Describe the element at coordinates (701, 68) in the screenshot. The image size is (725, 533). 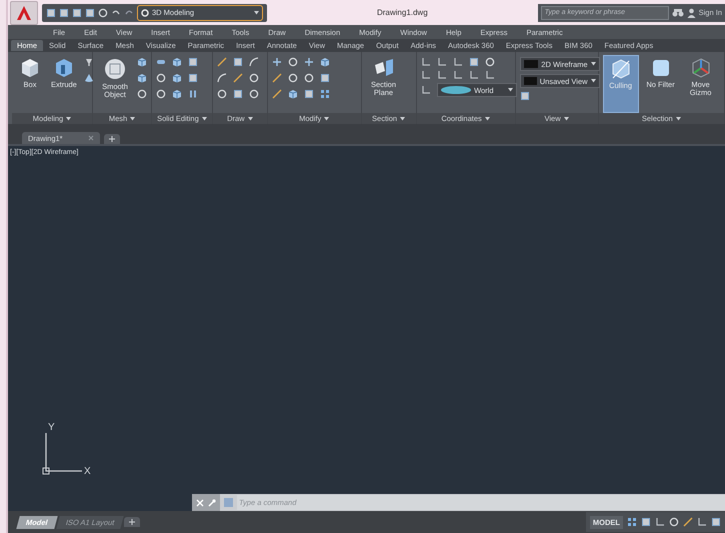
I see `gizmo-icon` at that location.